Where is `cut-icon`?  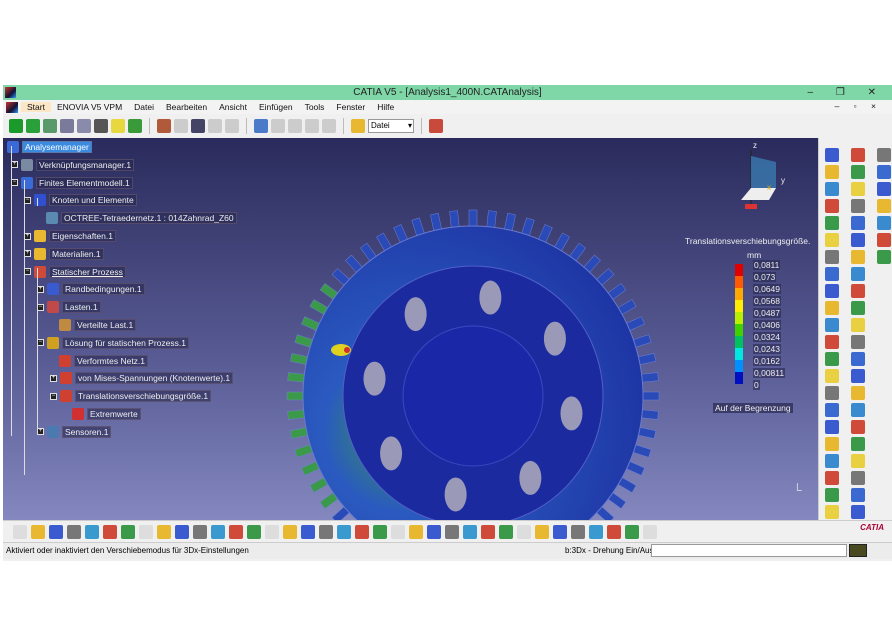
cut-icon is located at coordinates (92, 531).